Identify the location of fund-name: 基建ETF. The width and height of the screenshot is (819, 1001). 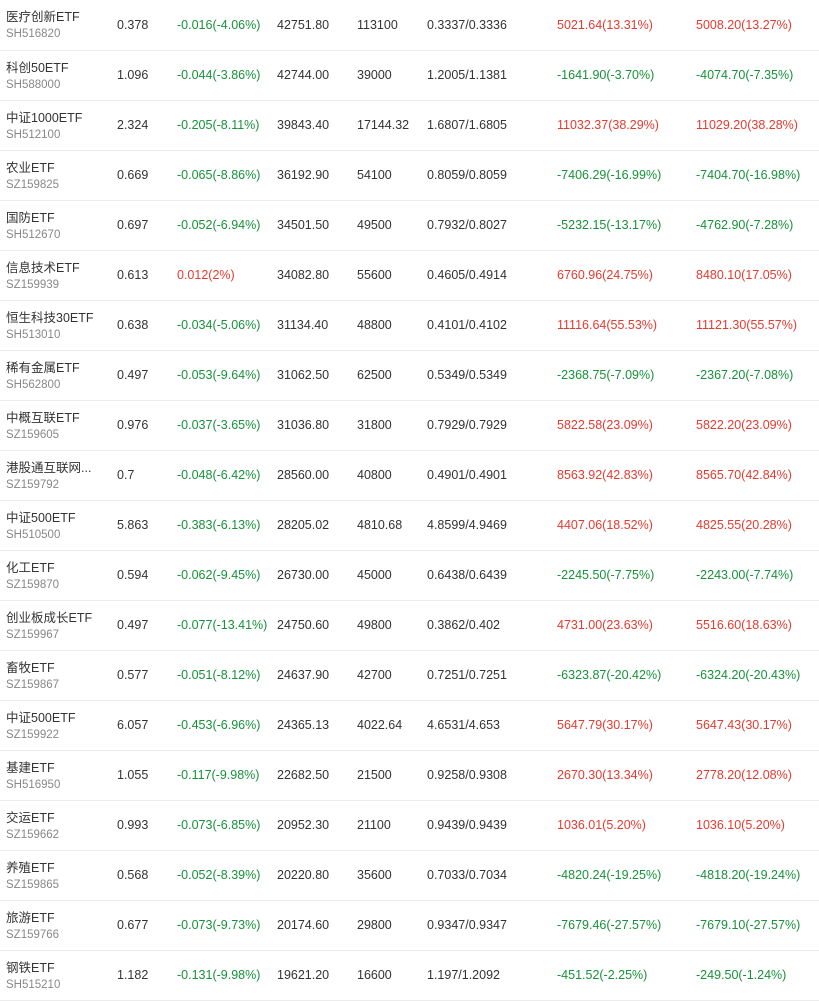
(57, 768).